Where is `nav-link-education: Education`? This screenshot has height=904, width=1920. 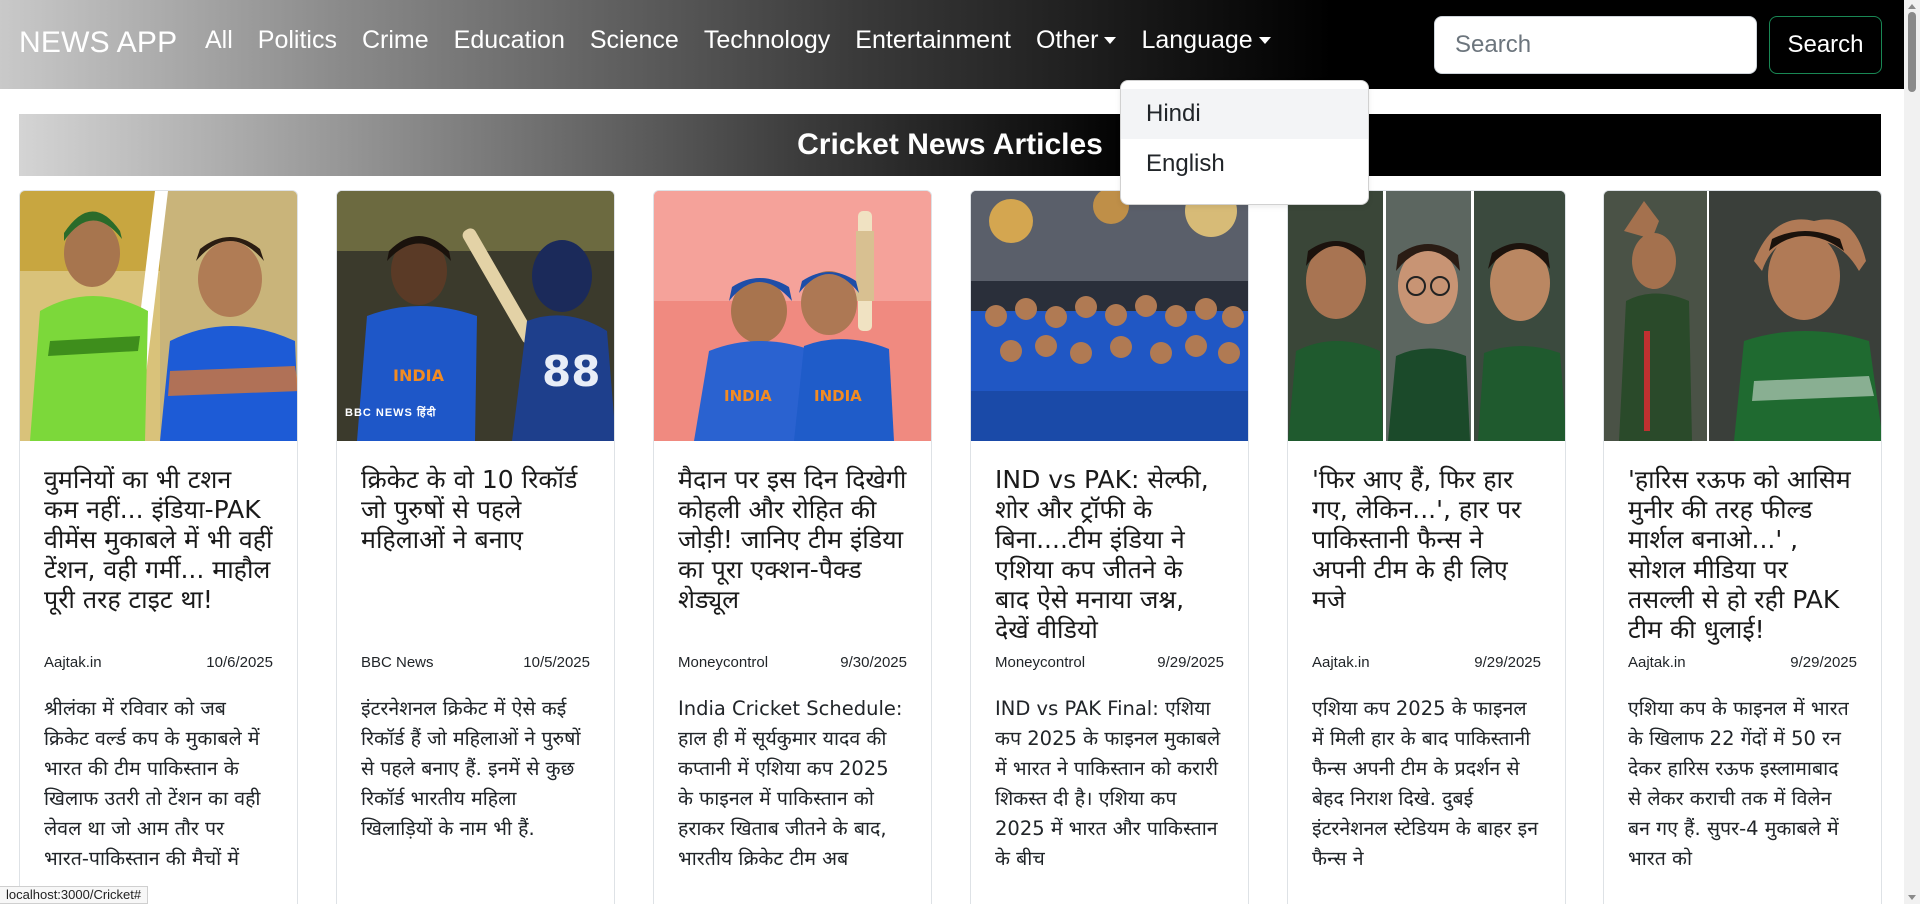
nav-link-education: Education is located at coordinates (509, 40).